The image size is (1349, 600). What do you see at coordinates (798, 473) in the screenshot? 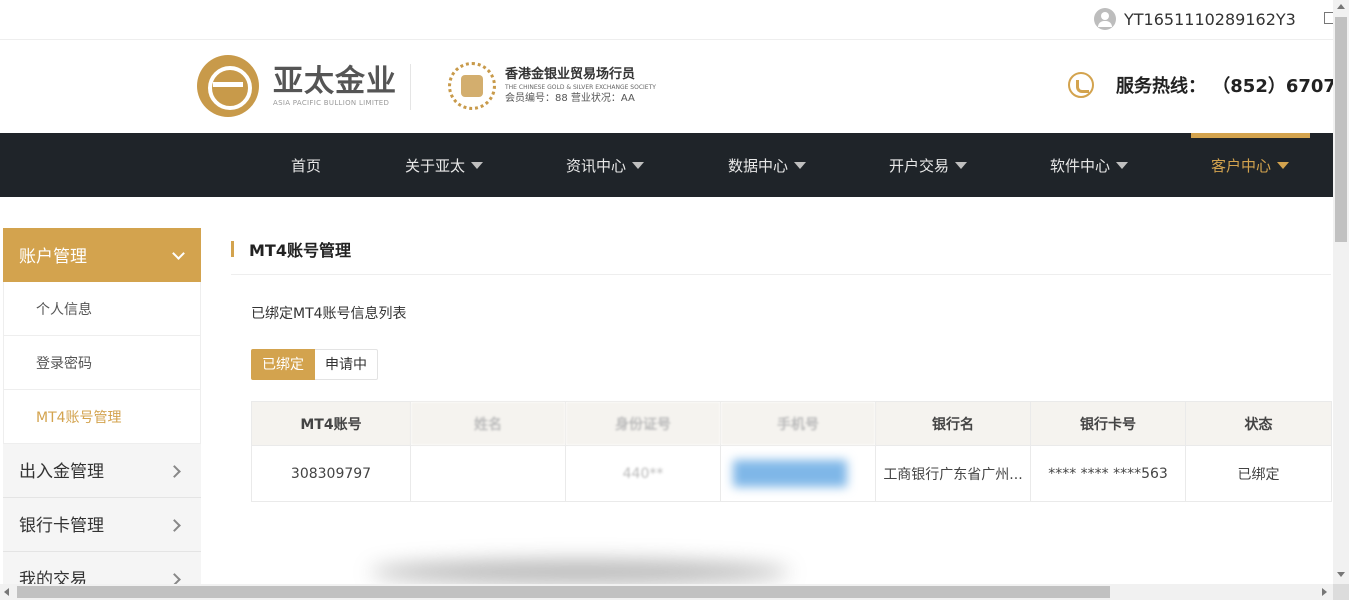
I see `cell-phone-redacted` at bounding box center [798, 473].